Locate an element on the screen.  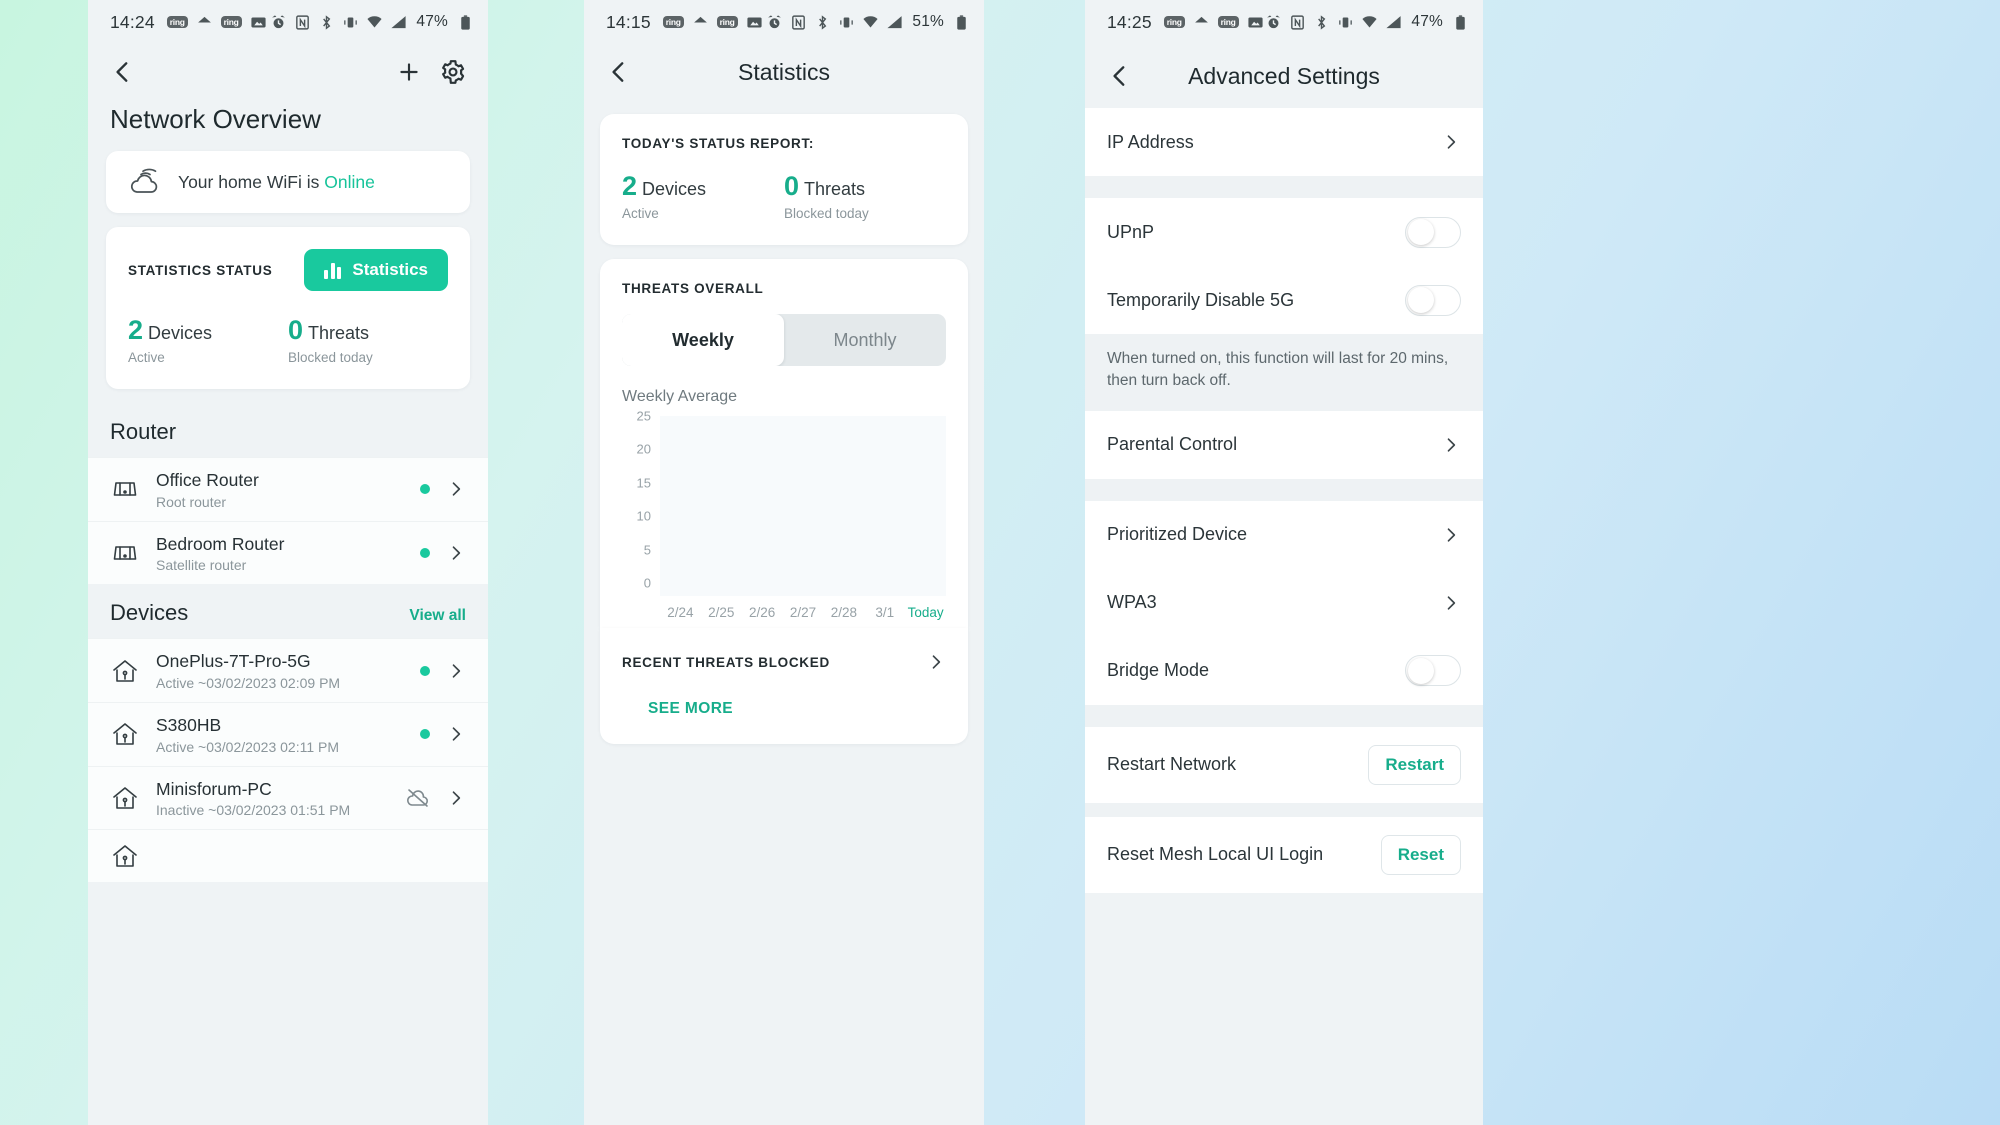
list-item-subtitle: Root router is located at coordinates (191, 501).